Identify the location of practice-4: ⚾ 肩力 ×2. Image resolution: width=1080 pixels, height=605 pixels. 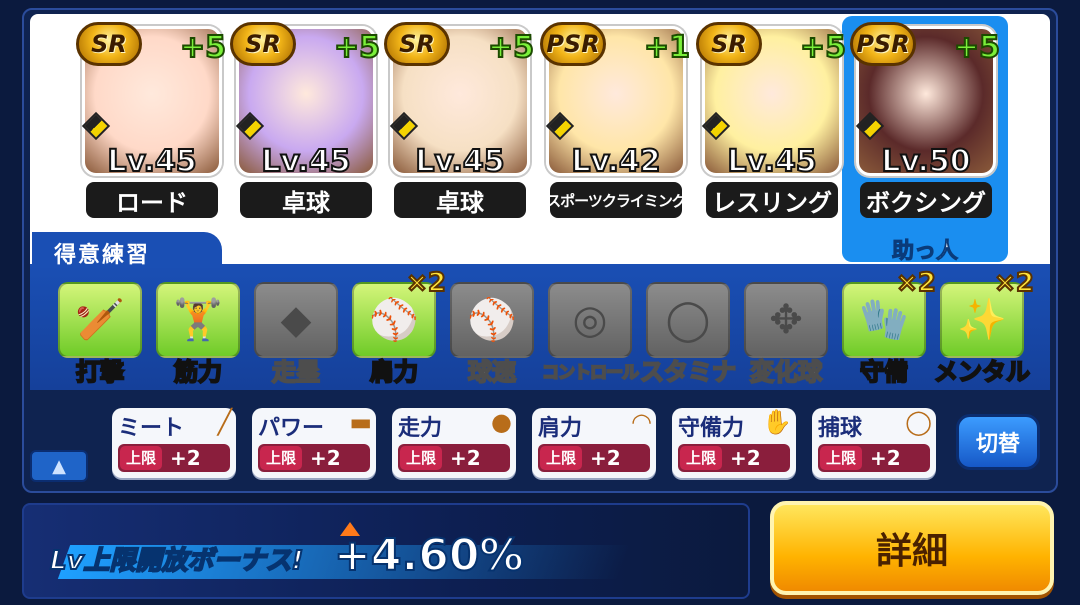
(399, 327).